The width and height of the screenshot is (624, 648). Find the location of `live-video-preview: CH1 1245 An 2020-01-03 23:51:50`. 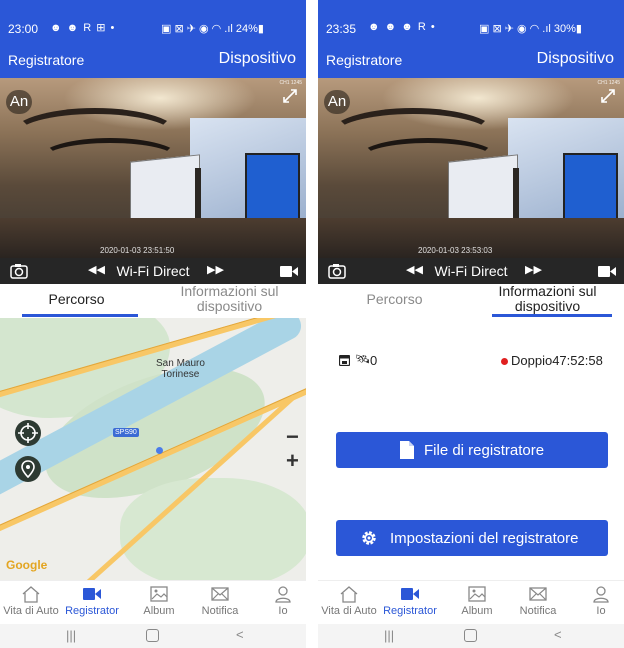

live-video-preview: CH1 1245 An 2020-01-03 23:51:50 is located at coordinates (153, 168).